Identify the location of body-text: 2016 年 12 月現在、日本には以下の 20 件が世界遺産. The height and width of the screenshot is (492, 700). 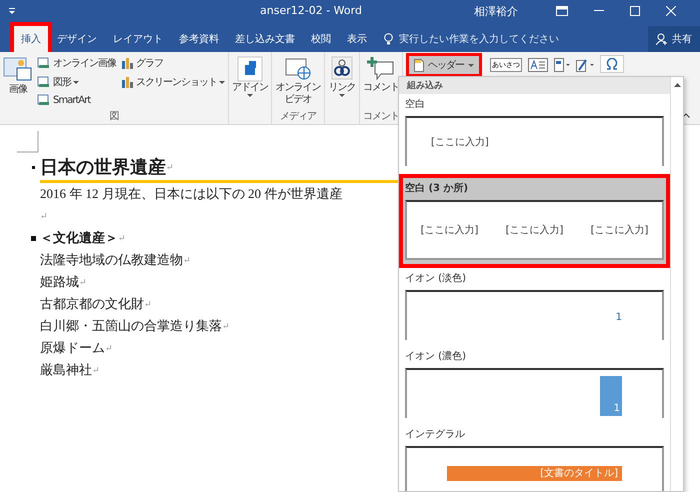
(191, 194).